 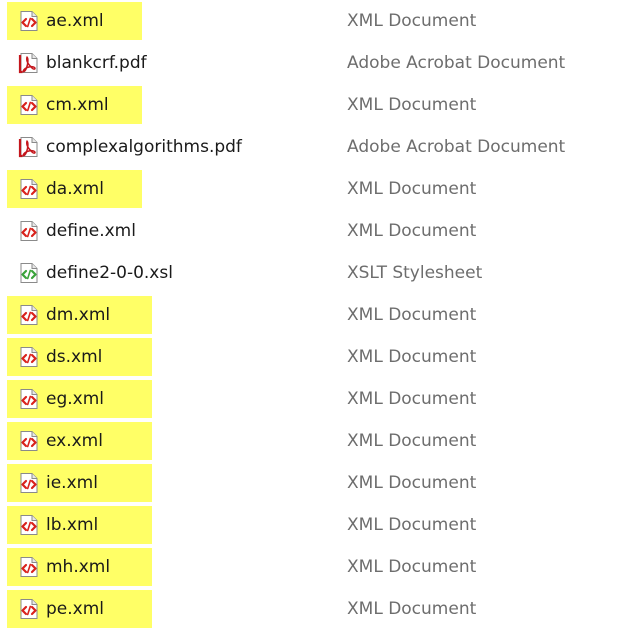 What do you see at coordinates (144, 147) in the screenshot?
I see `file-name: complexalgorithms.pdf` at bounding box center [144, 147].